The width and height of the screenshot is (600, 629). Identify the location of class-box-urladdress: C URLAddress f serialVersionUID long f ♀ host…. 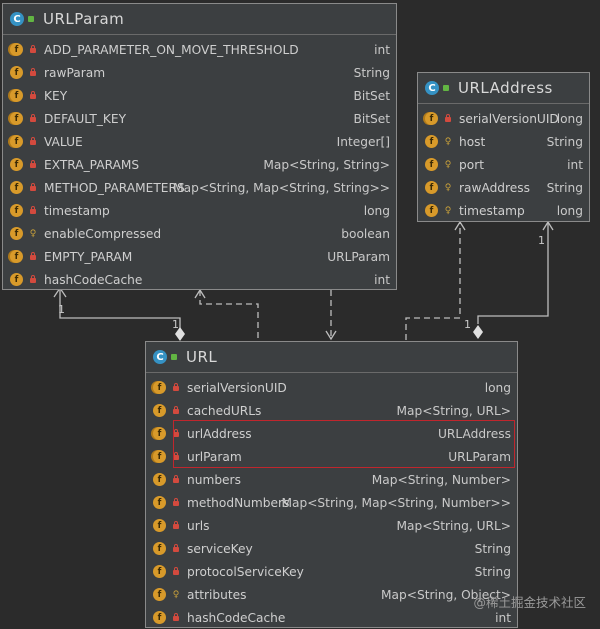
(503, 147).